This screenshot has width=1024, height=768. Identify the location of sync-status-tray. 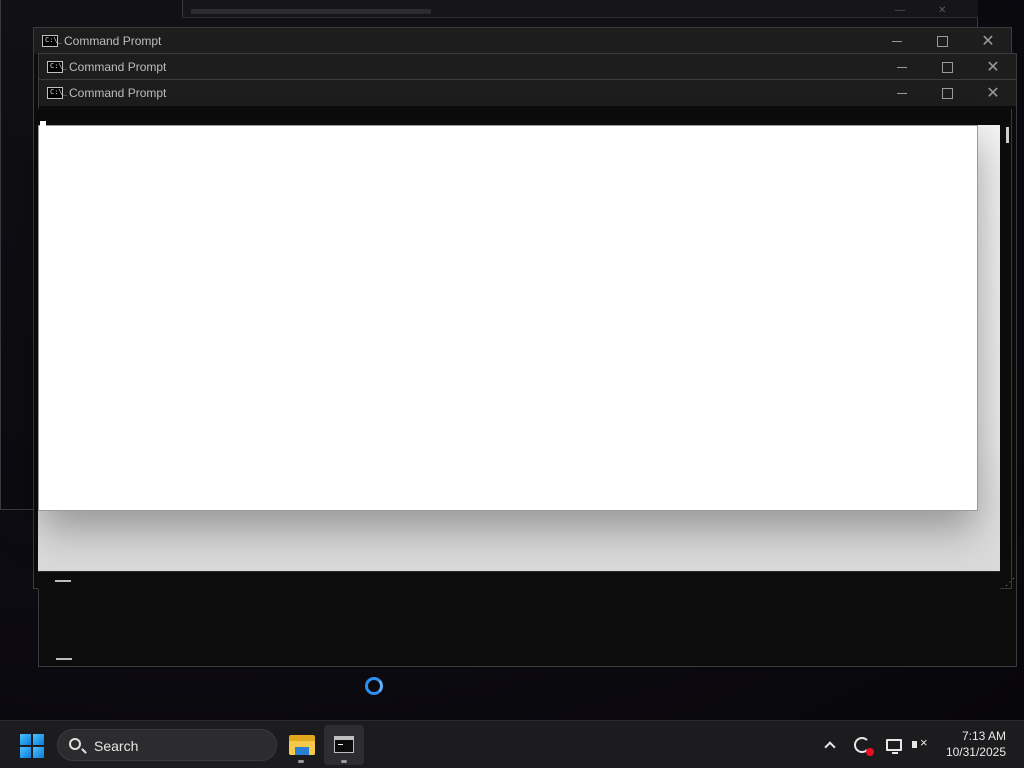
(862, 745).